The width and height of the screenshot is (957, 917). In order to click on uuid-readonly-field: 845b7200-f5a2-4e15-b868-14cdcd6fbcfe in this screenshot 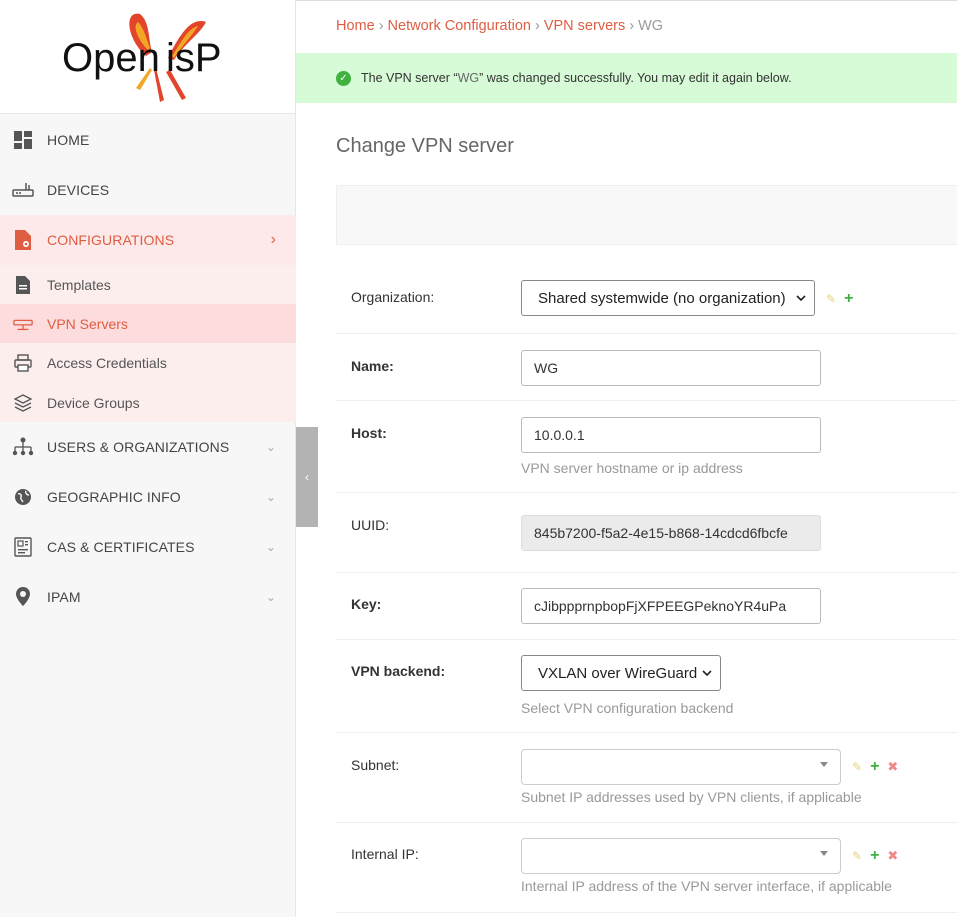, I will do `click(671, 533)`.